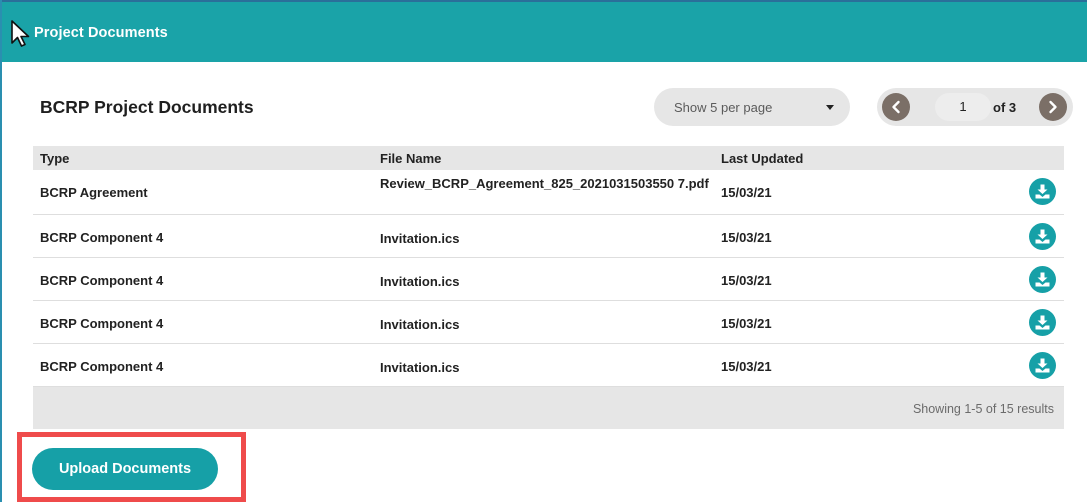  What do you see at coordinates (147, 107) in the screenshot?
I see `section-title: BCRP Project Documents` at bounding box center [147, 107].